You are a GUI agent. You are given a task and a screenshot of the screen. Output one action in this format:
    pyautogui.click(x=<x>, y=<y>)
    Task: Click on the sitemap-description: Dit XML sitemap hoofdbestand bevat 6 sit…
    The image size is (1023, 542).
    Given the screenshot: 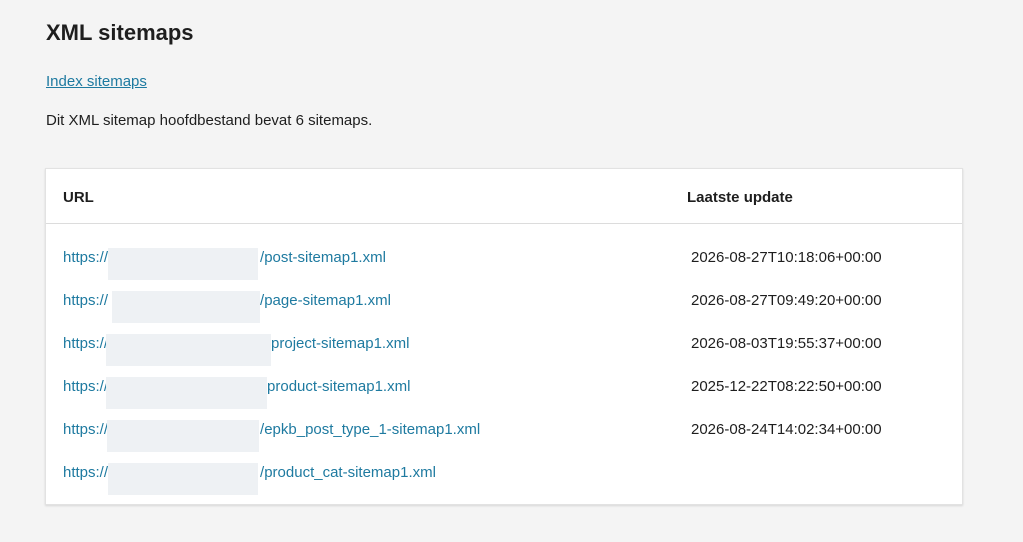 What is the action you would take?
    pyautogui.click(x=209, y=120)
    